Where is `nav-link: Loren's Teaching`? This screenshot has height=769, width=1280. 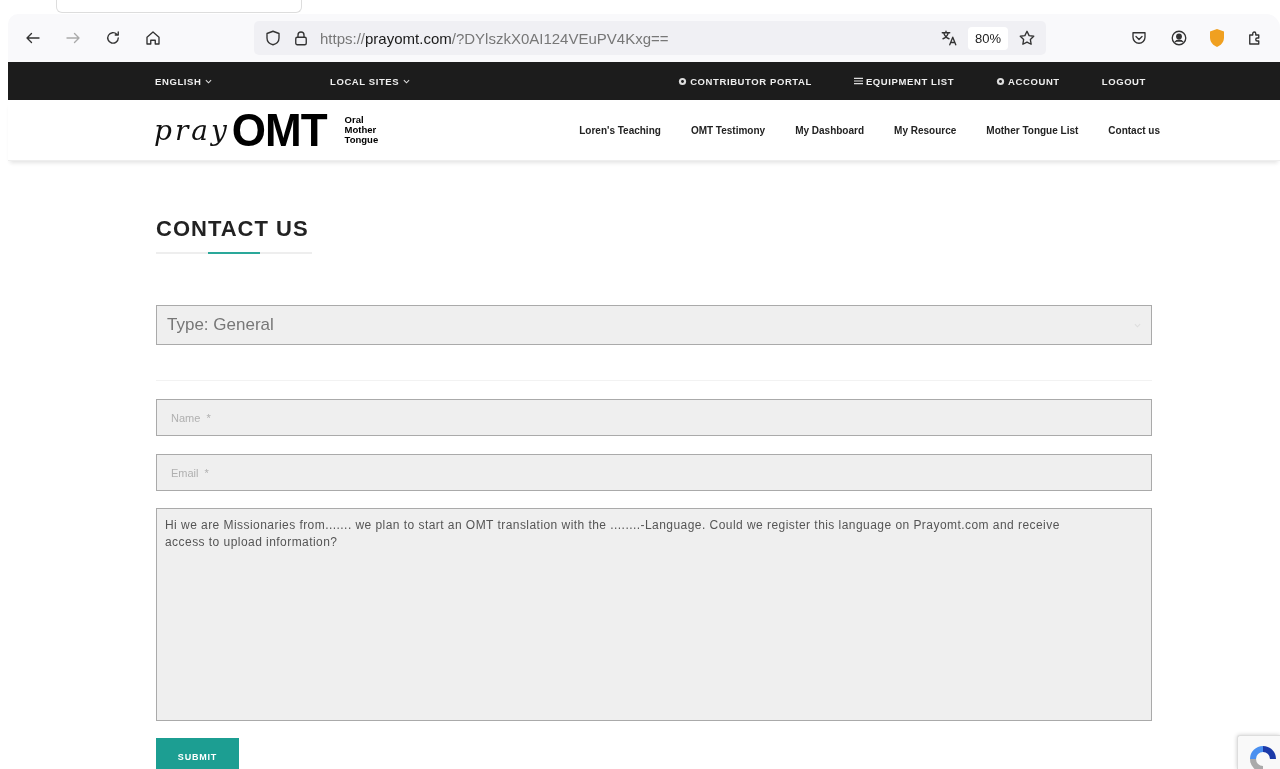
nav-link: Loren's Teaching is located at coordinates (620, 130).